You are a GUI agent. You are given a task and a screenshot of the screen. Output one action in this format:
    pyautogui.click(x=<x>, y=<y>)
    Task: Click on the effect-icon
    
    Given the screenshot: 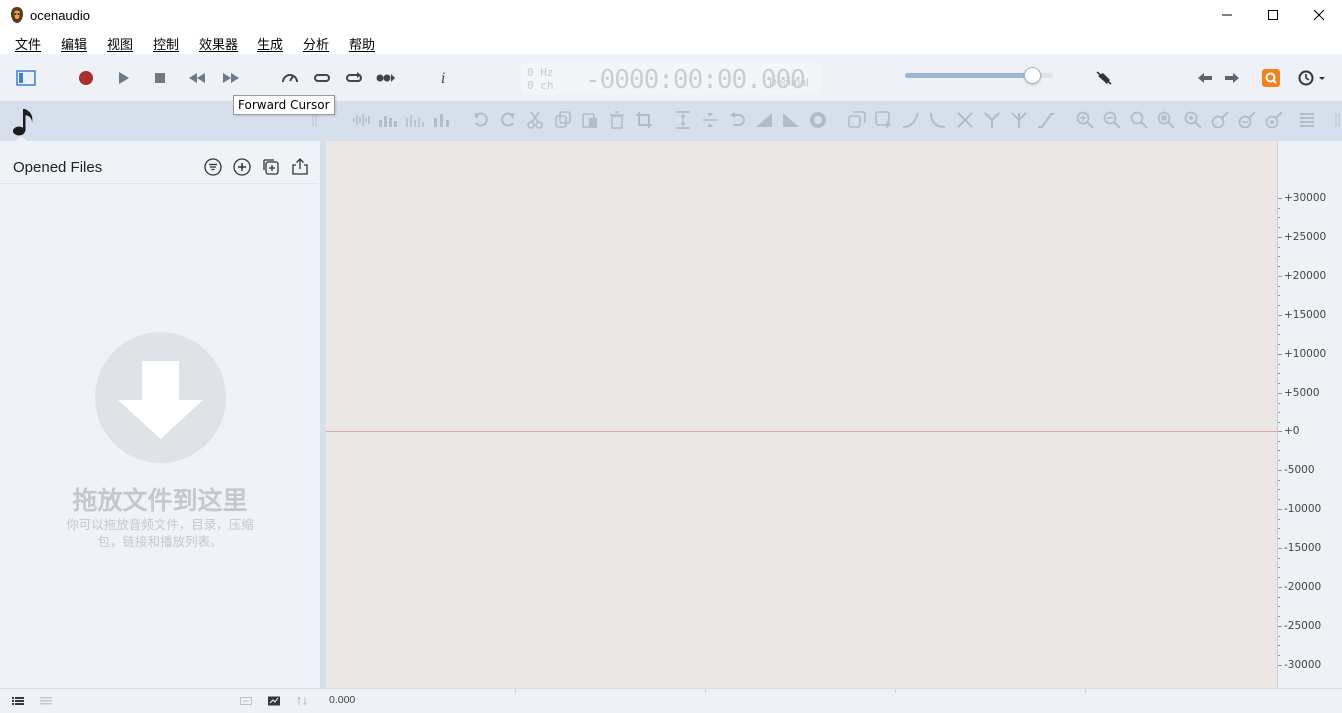 What is the action you would take?
    pyautogui.click(x=818, y=120)
    